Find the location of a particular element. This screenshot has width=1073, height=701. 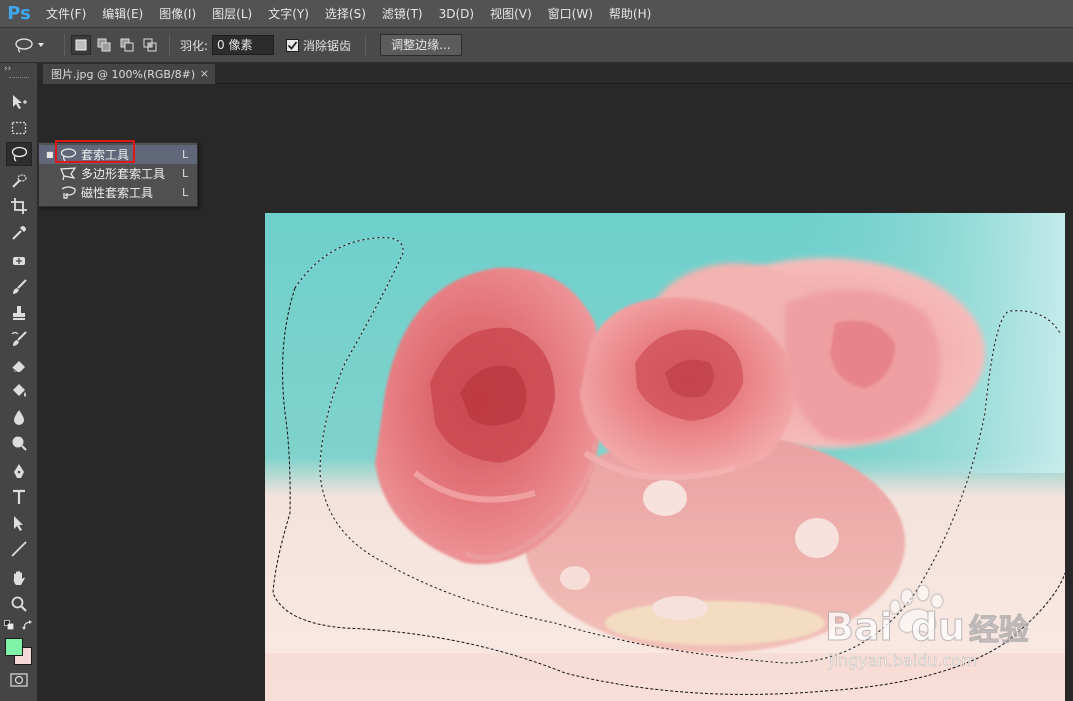

menu-select: 选择(S) is located at coordinates (345, 14).